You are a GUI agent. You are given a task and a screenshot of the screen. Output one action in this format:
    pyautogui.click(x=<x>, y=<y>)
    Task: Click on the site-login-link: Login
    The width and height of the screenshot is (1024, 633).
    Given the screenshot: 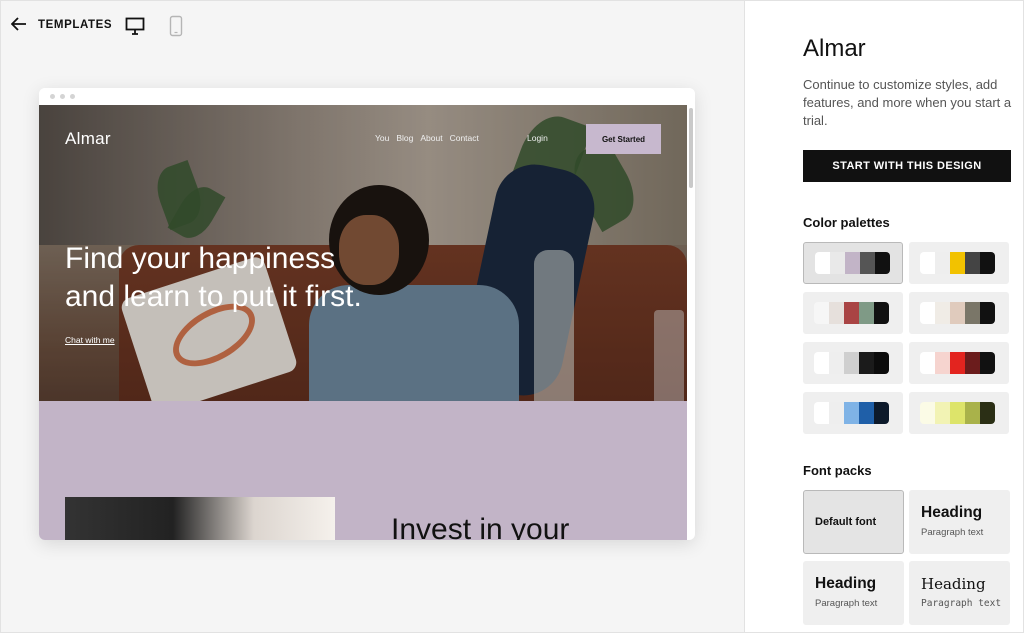 What is the action you would take?
    pyautogui.click(x=537, y=138)
    